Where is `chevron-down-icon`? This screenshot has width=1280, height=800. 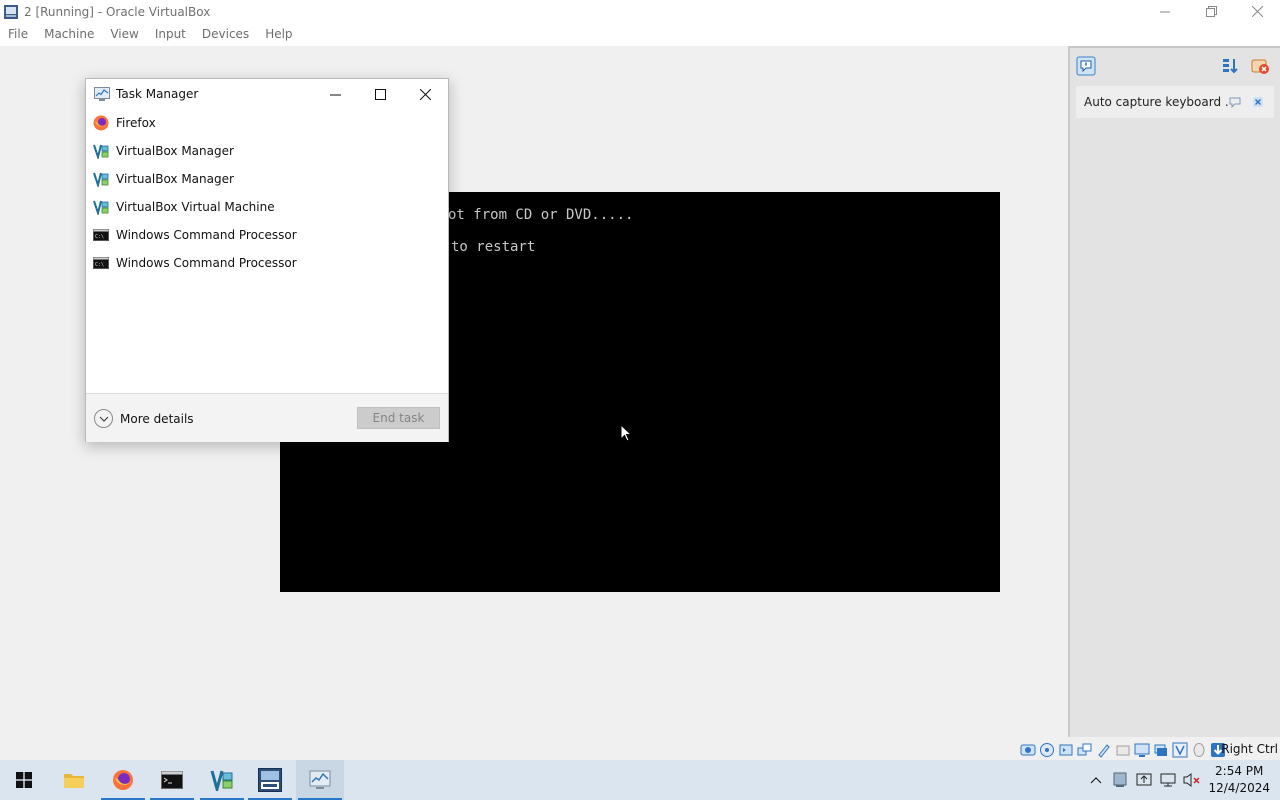
chevron-down-icon is located at coordinates (103, 418).